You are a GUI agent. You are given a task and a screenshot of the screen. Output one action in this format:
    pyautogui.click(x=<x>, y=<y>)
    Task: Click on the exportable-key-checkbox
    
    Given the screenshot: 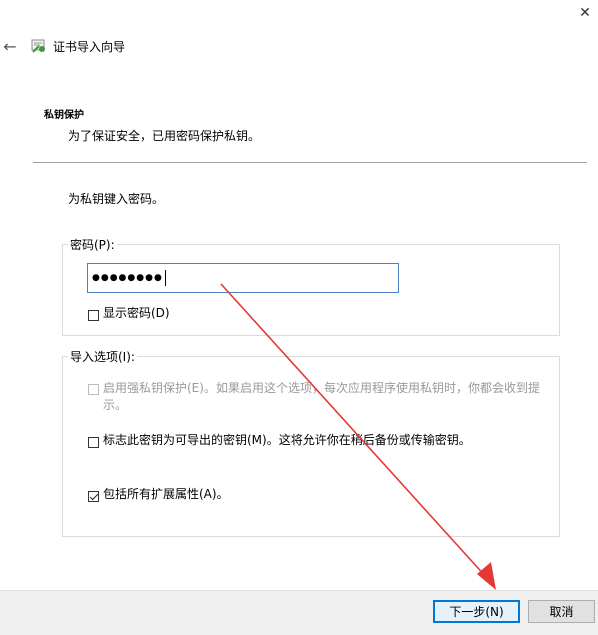 What is the action you would take?
    pyautogui.click(x=93, y=442)
    